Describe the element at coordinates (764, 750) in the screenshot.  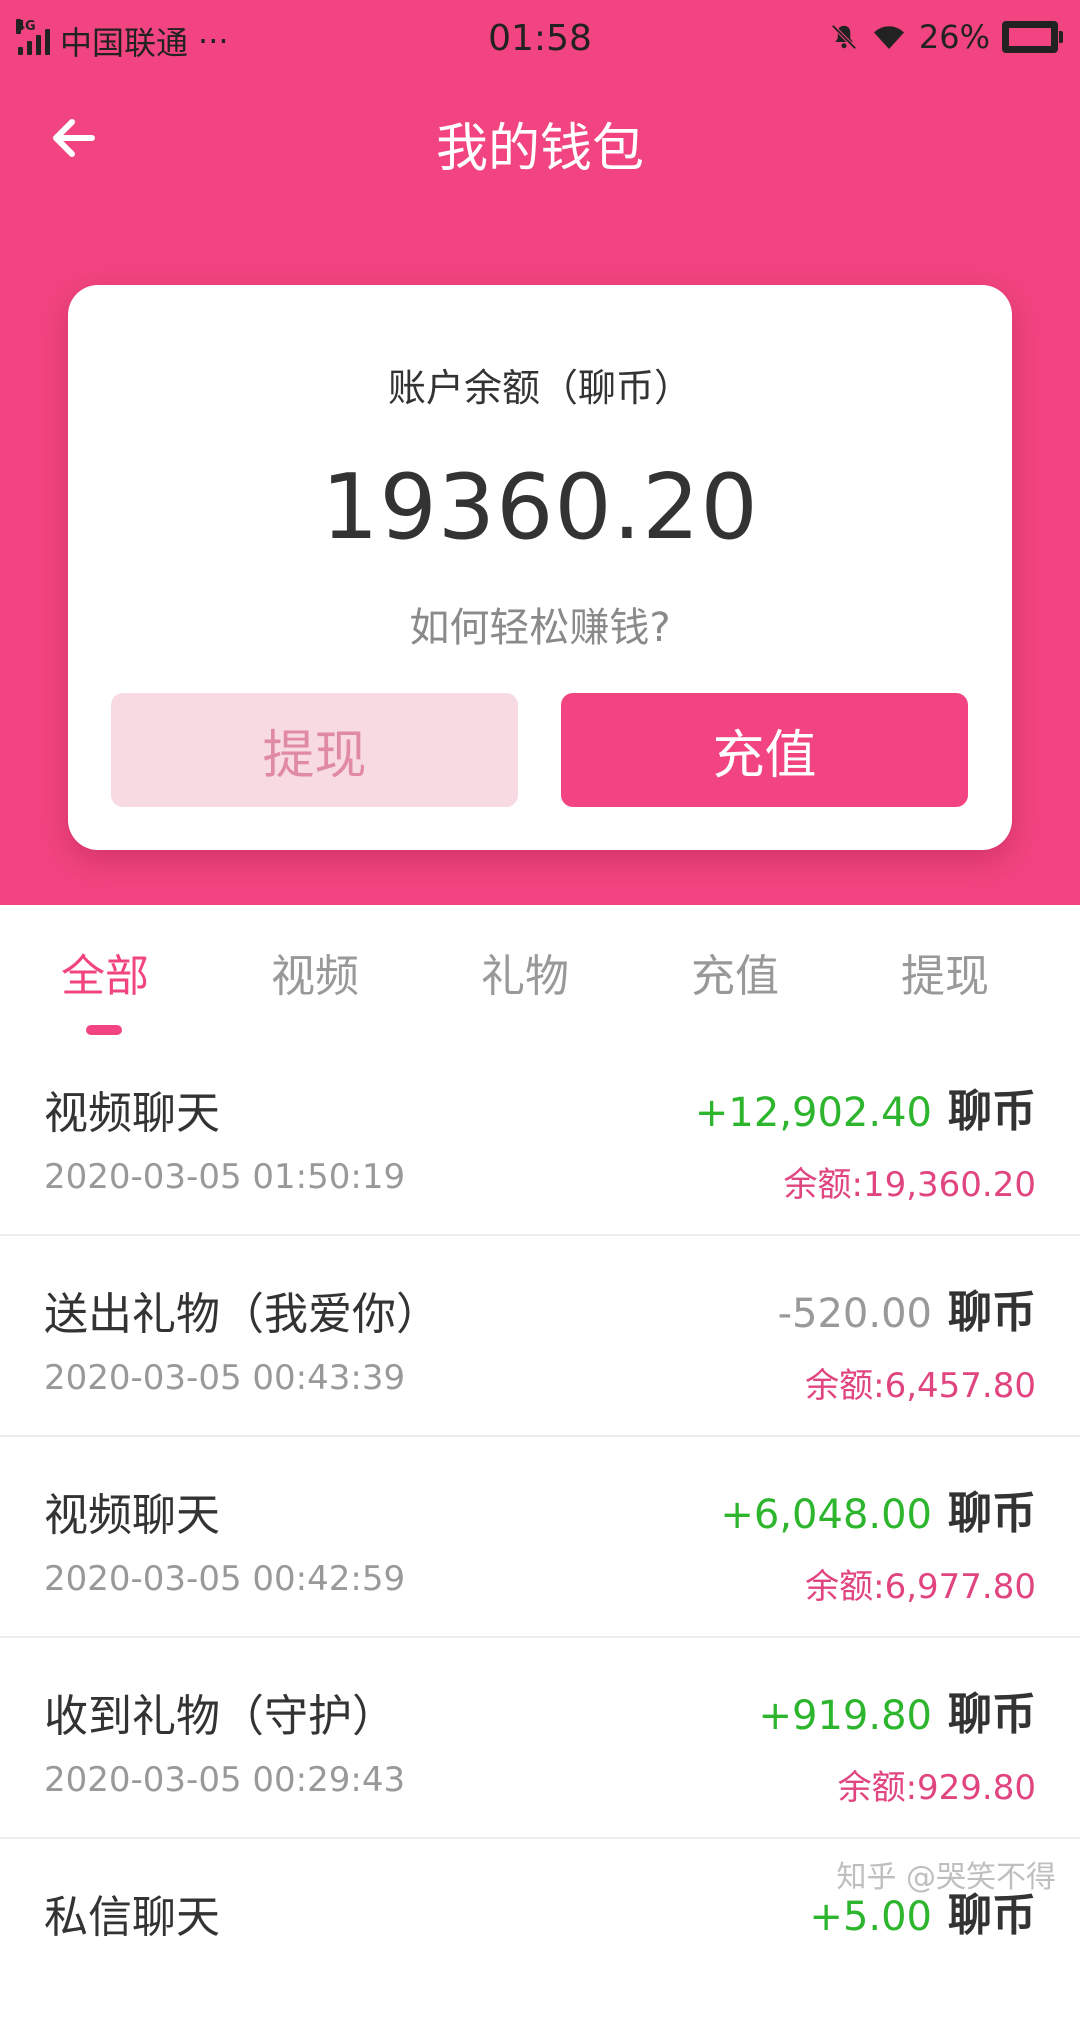
I see `recharge-button: 充值` at that location.